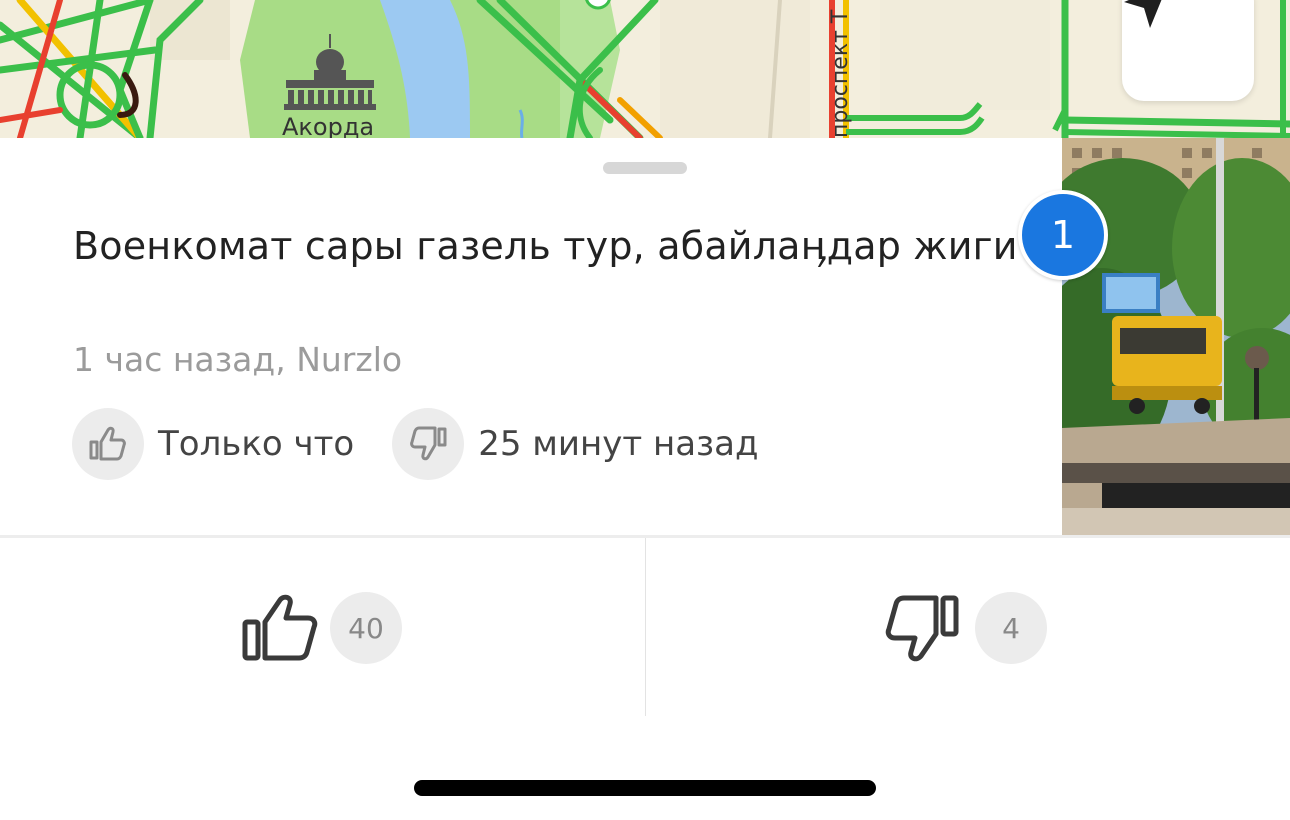 The width and height of the screenshot is (1290, 820). What do you see at coordinates (321, 628) in the screenshot?
I see `like-button: 40` at bounding box center [321, 628].